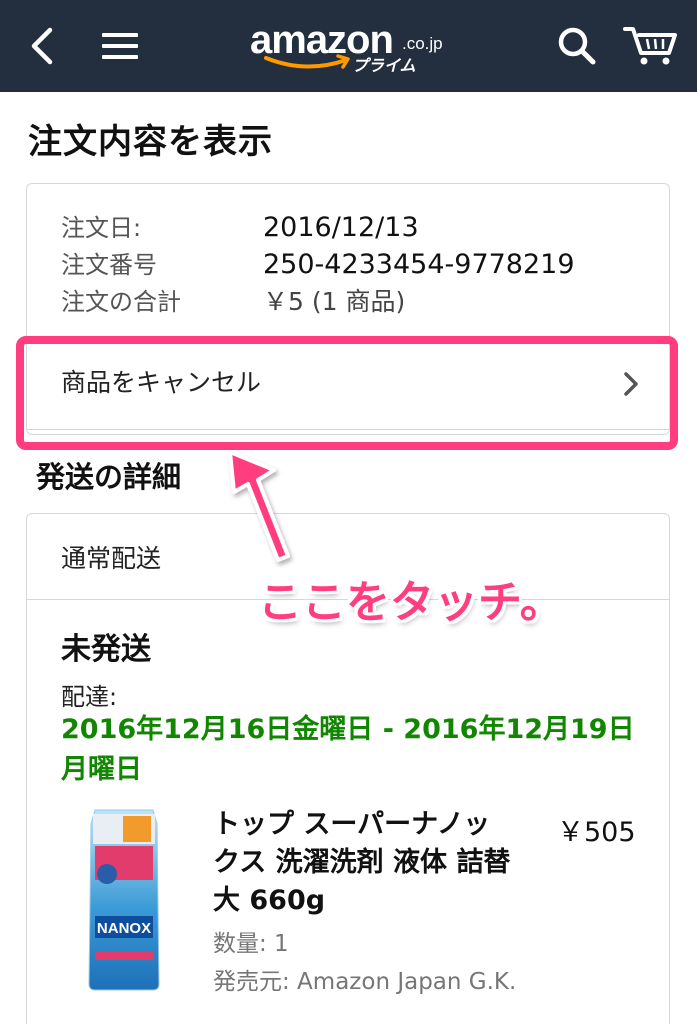  I want to click on logo-domain: .co.jp, so click(422, 43).